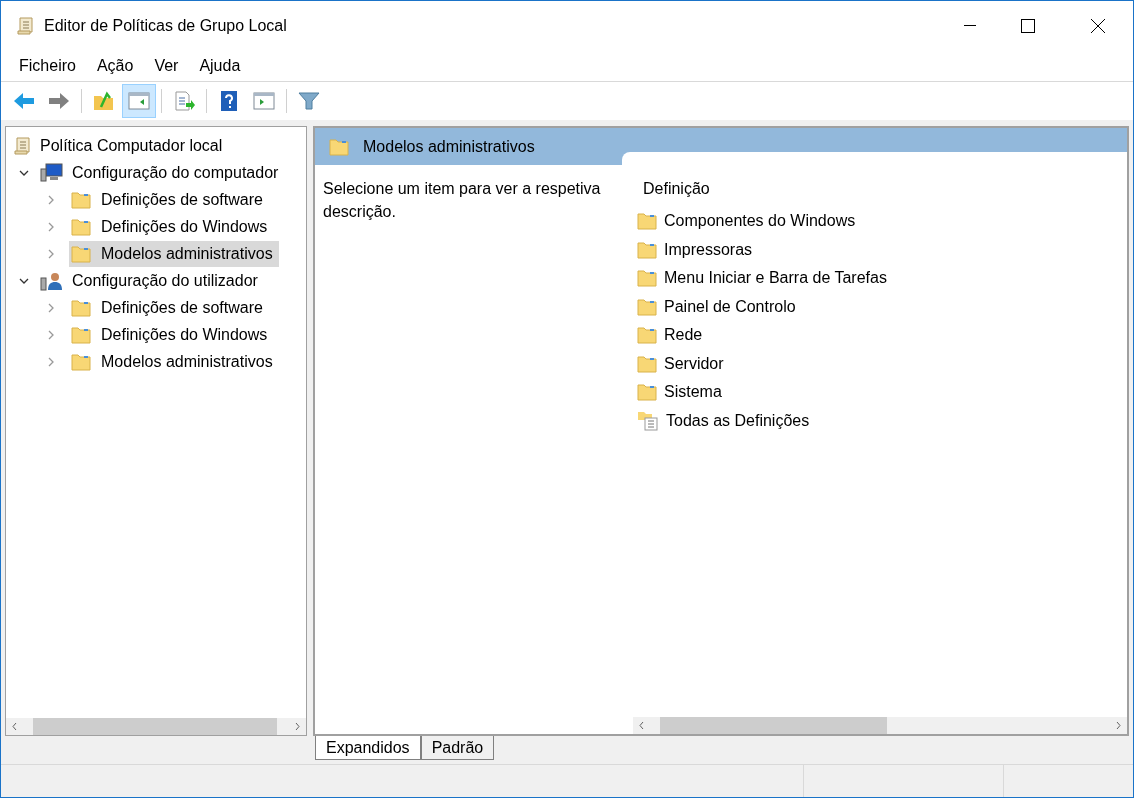 The width and height of the screenshot is (1134, 798). Describe the element at coordinates (47, 66) in the screenshot. I see `menu-item: Ficheiro` at that location.